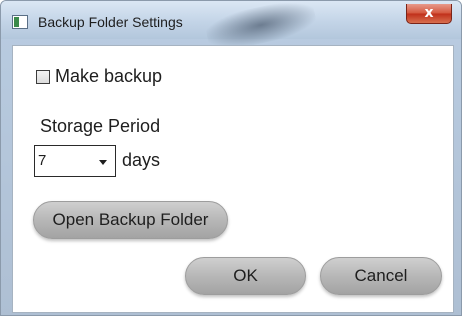 The image size is (462, 316). What do you see at coordinates (429, 14) in the screenshot?
I see `close-button: x` at bounding box center [429, 14].